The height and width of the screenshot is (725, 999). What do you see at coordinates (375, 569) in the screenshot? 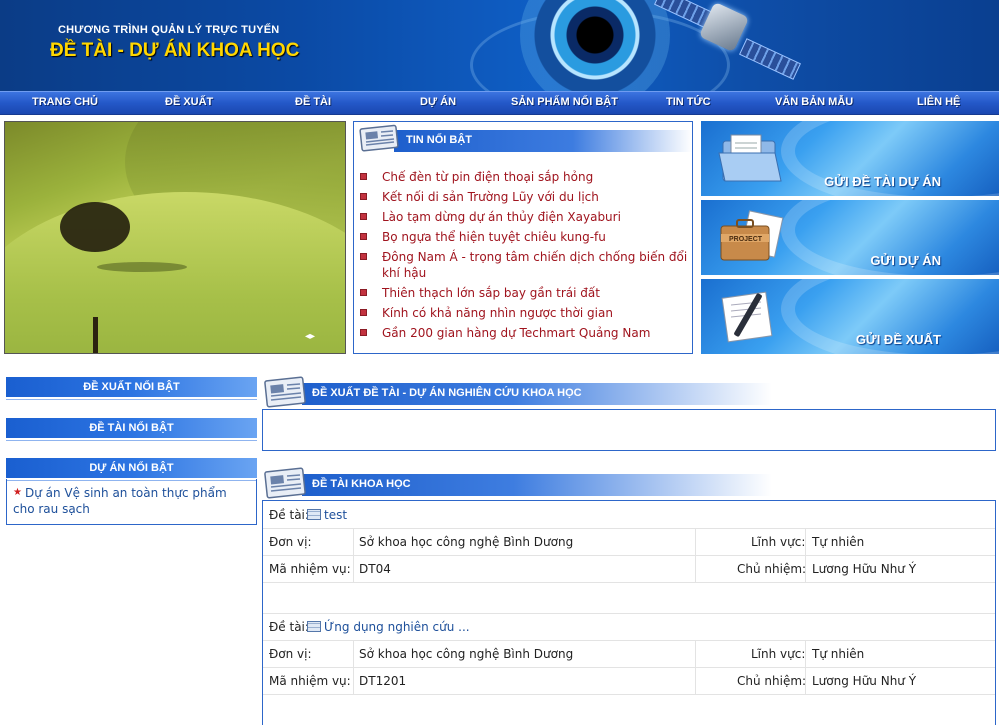
I see `code-value: DT04` at bounding box center [375, 569].